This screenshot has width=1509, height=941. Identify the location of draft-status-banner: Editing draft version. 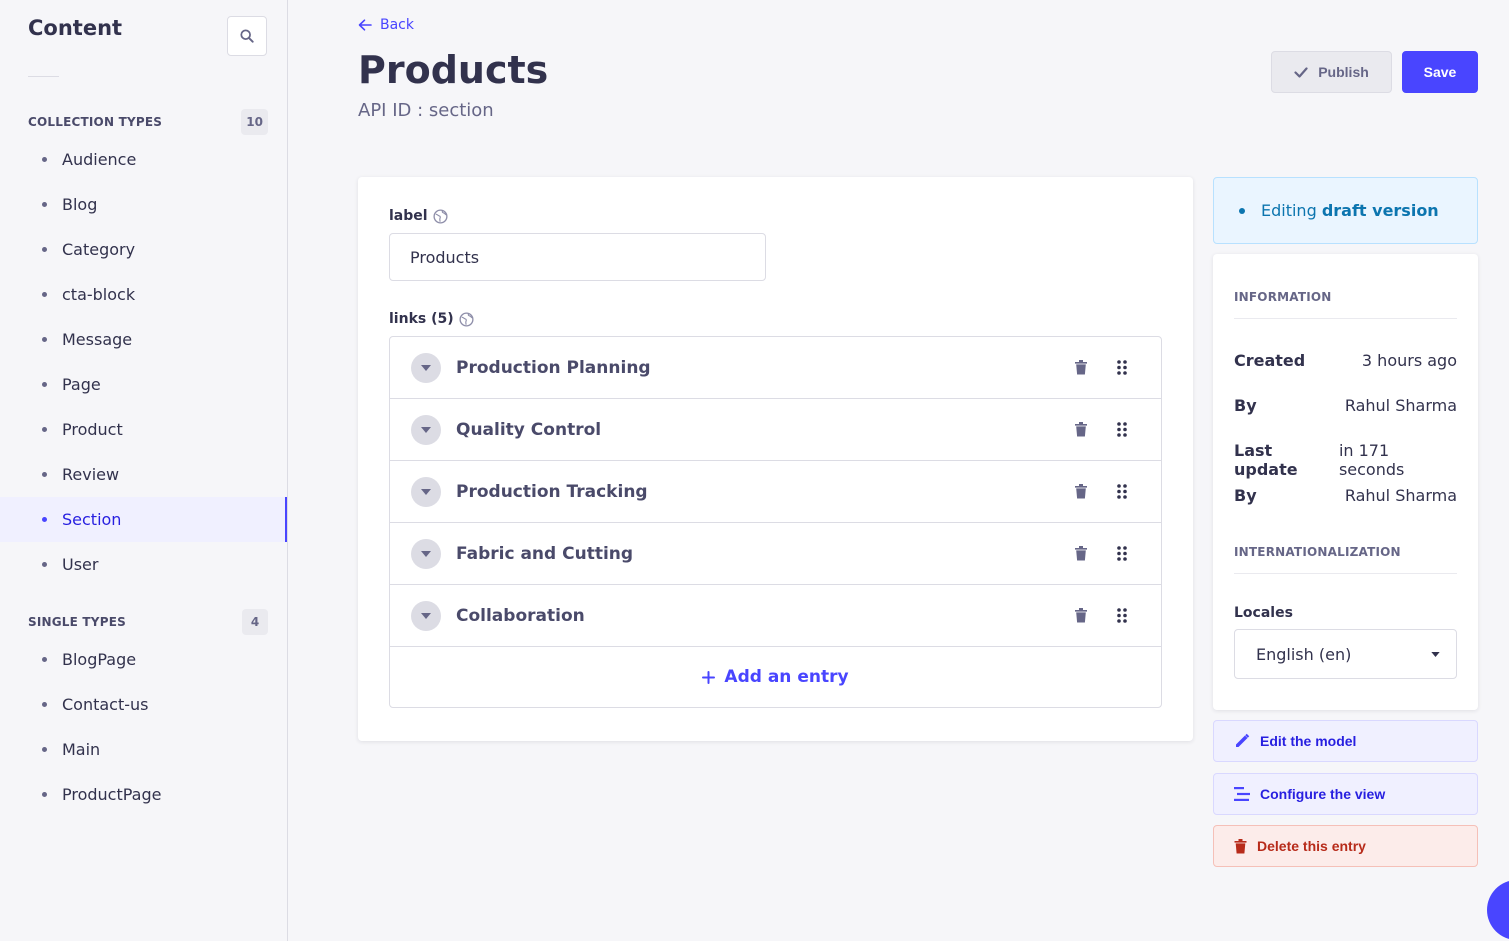
(1345, 210).